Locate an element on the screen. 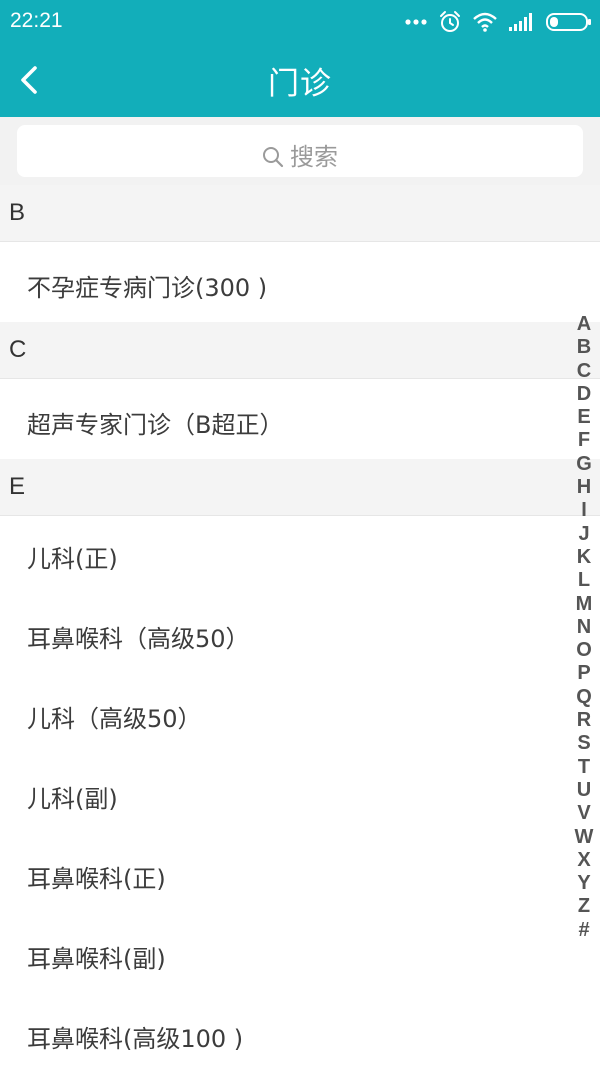 The height and width of the screenshot is (1076, 600). section-header-b: B is located at coordinates (300, 213).